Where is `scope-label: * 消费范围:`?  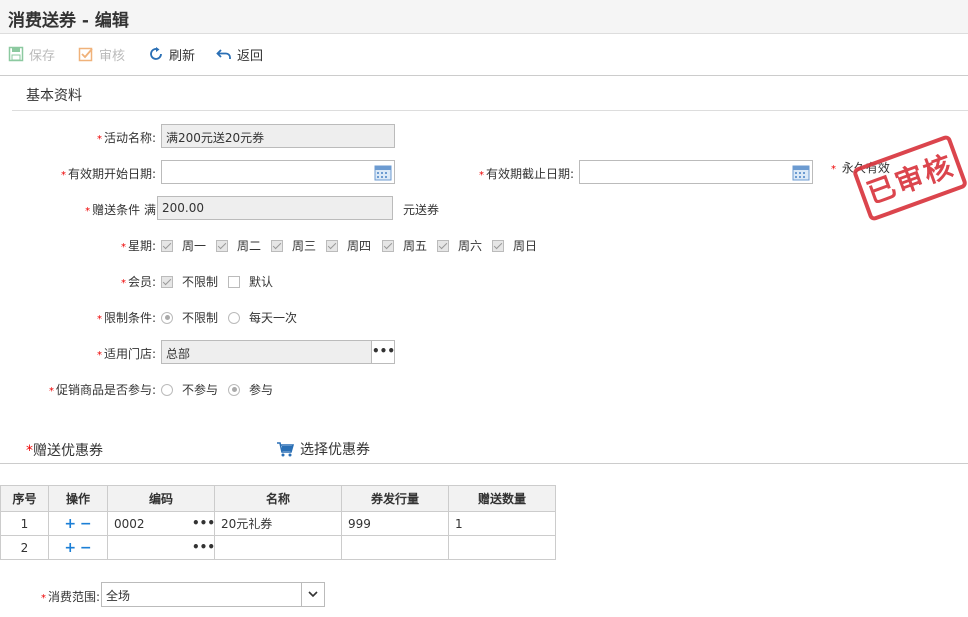
scope-label: * 消费范围: is located at coordinates (70, 597).